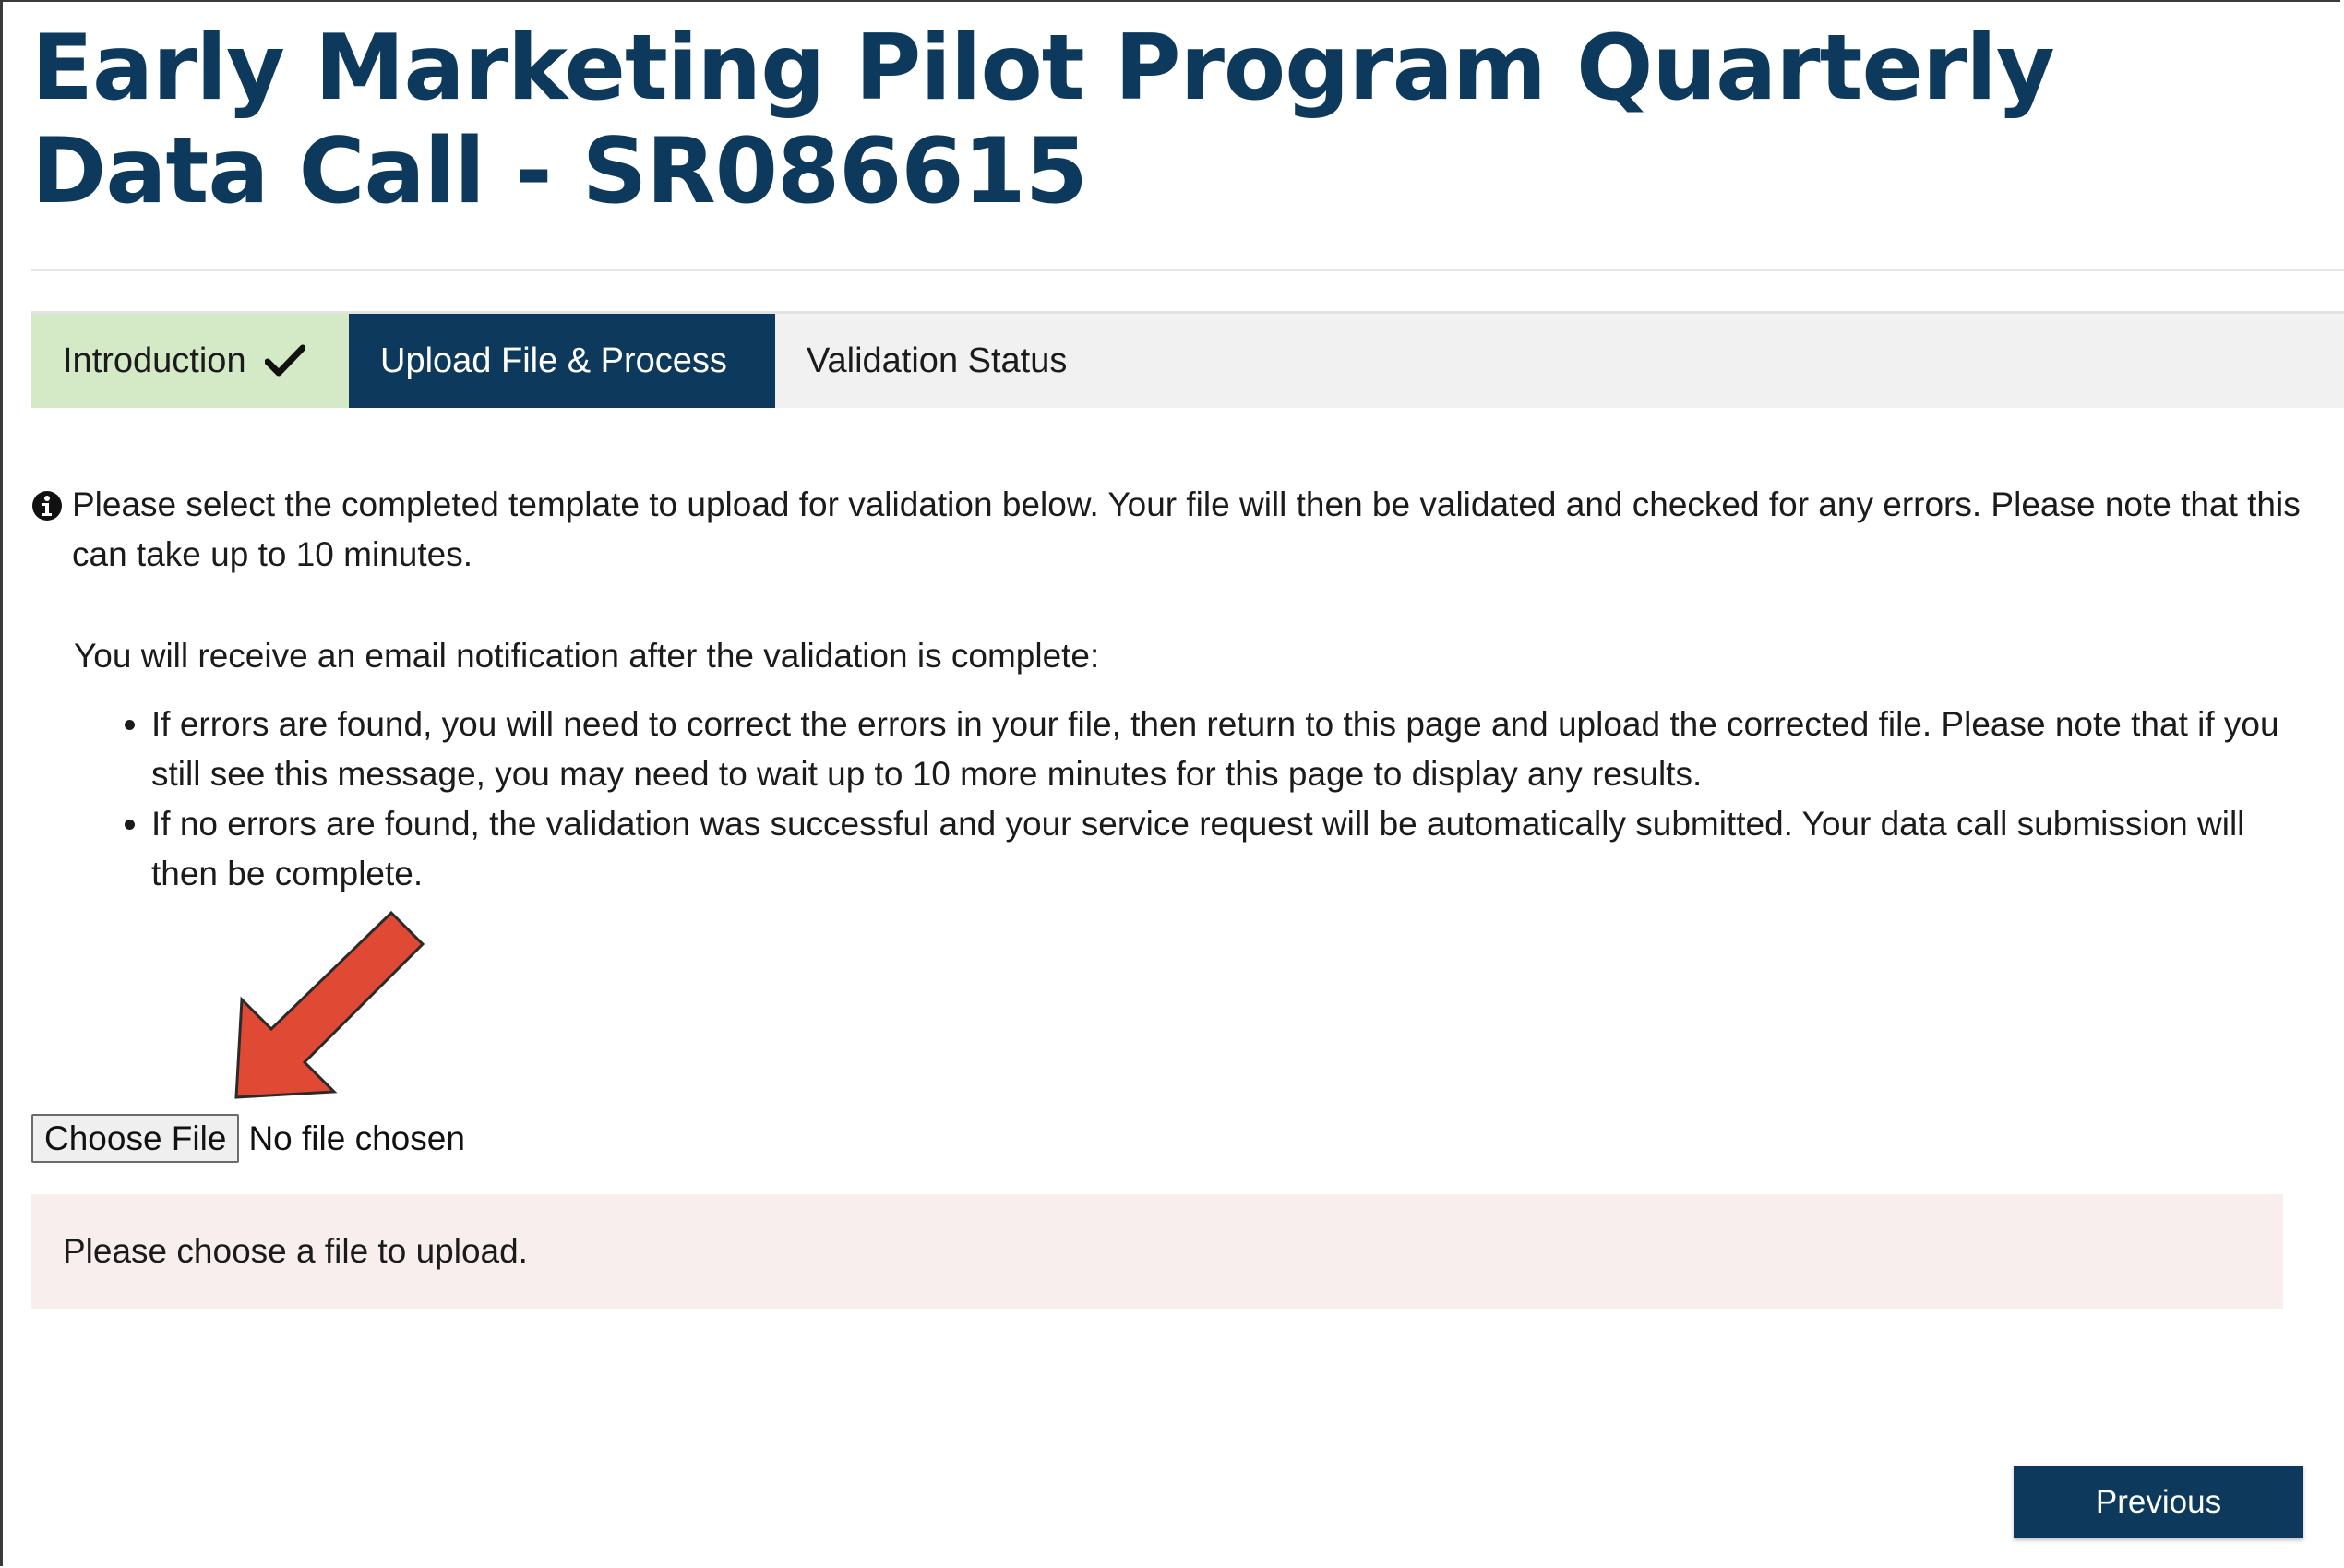  Describe the element at coordinates (47, 506) in the screenshot. I see `info-circle-icon` at that location.